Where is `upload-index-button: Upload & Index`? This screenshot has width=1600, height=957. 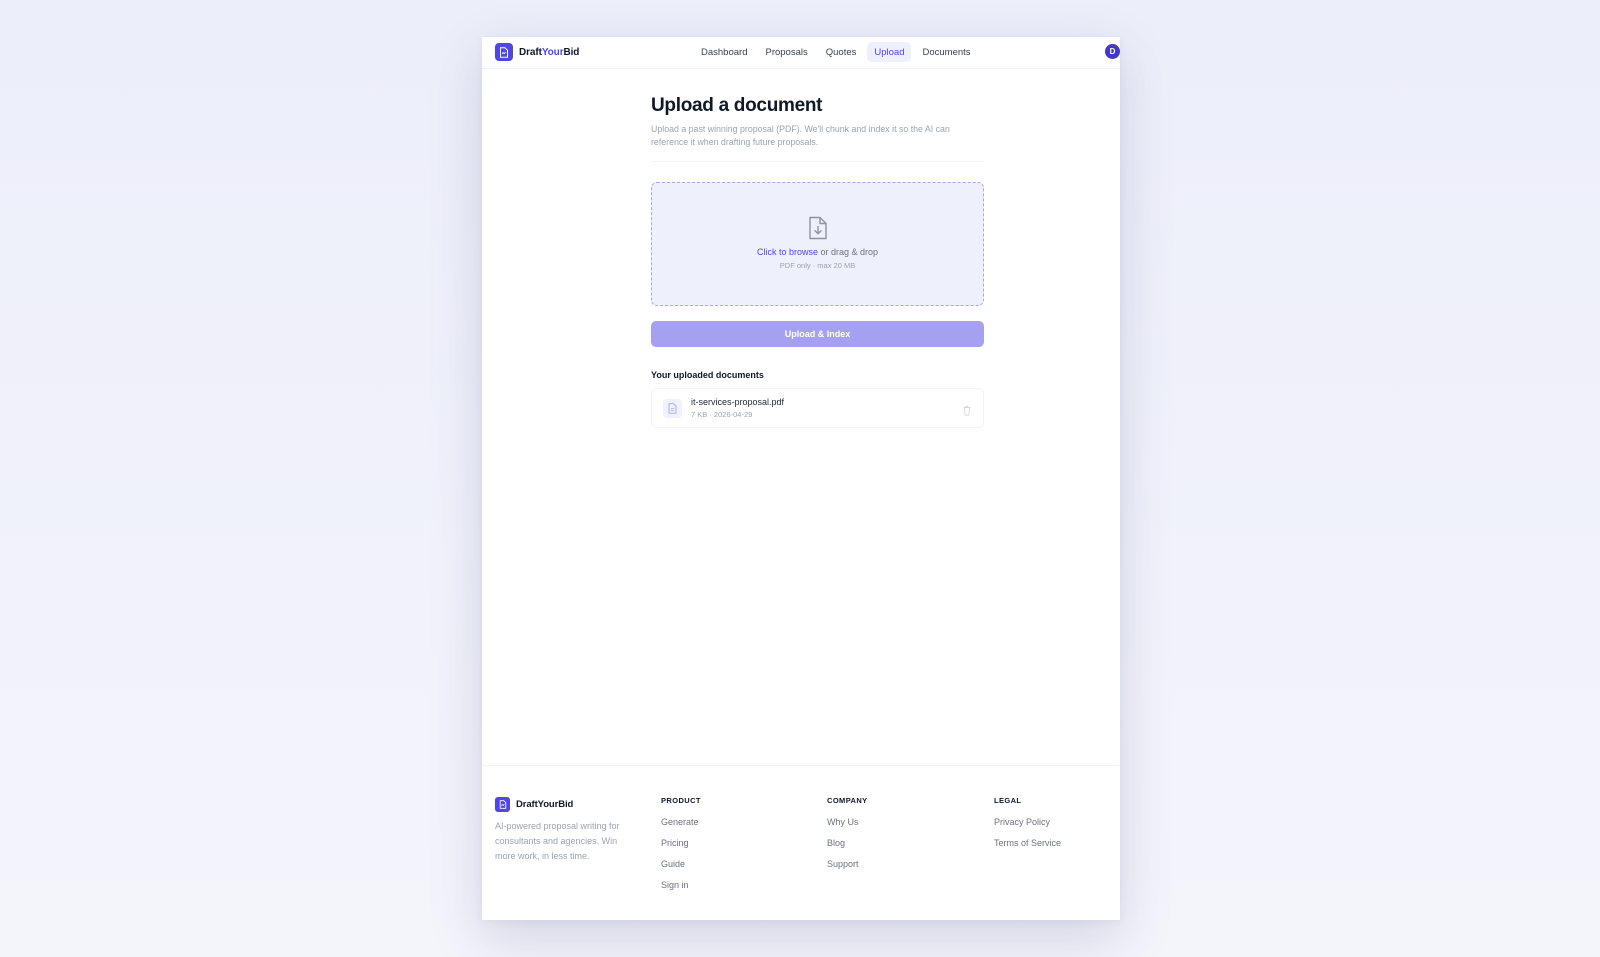 upload-index-button: Upload & Index is located at coordinates (817, 334).